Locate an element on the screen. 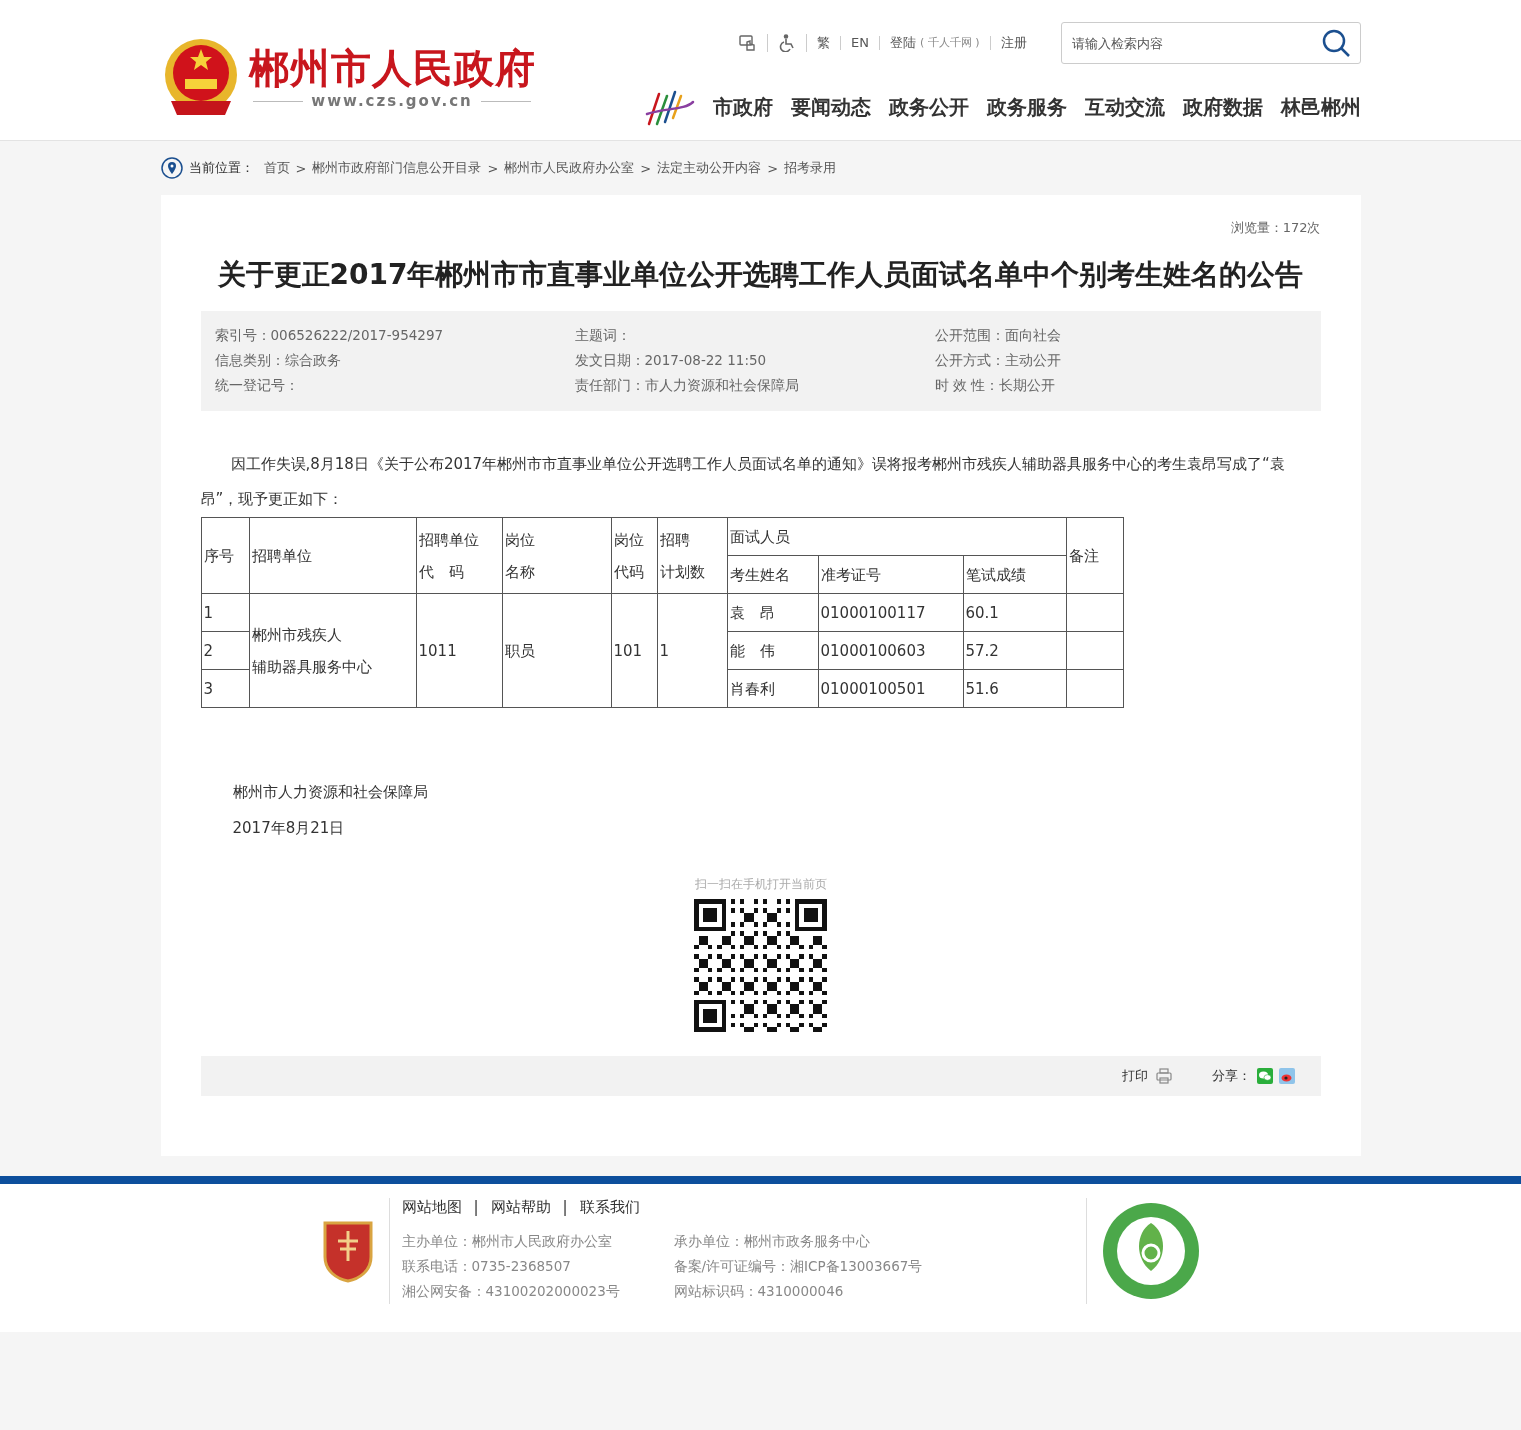 Image resolution: width=1521 pixels, height=1430 pixels. chat-bubbles-icon is located at coordinates (1264, 1076).